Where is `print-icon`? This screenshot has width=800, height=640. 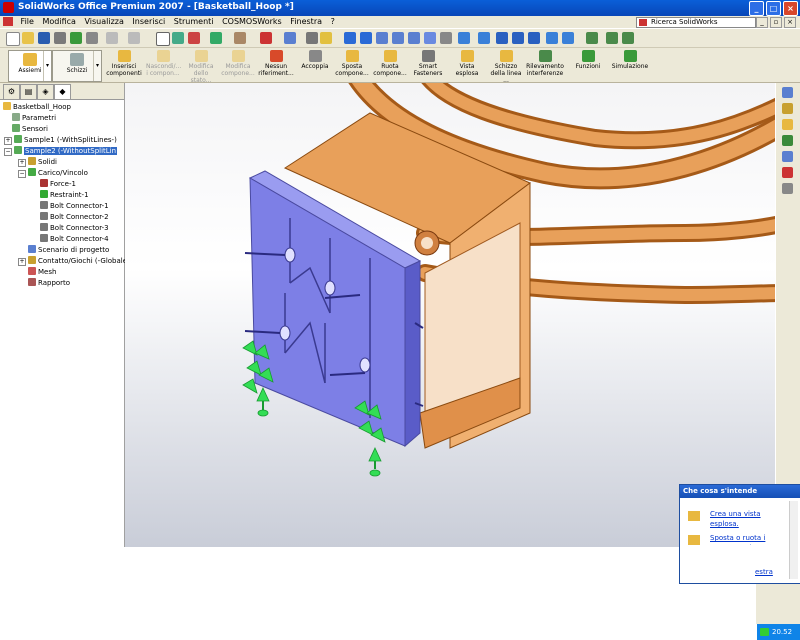
print-icon is located at coordinates (60, 38).